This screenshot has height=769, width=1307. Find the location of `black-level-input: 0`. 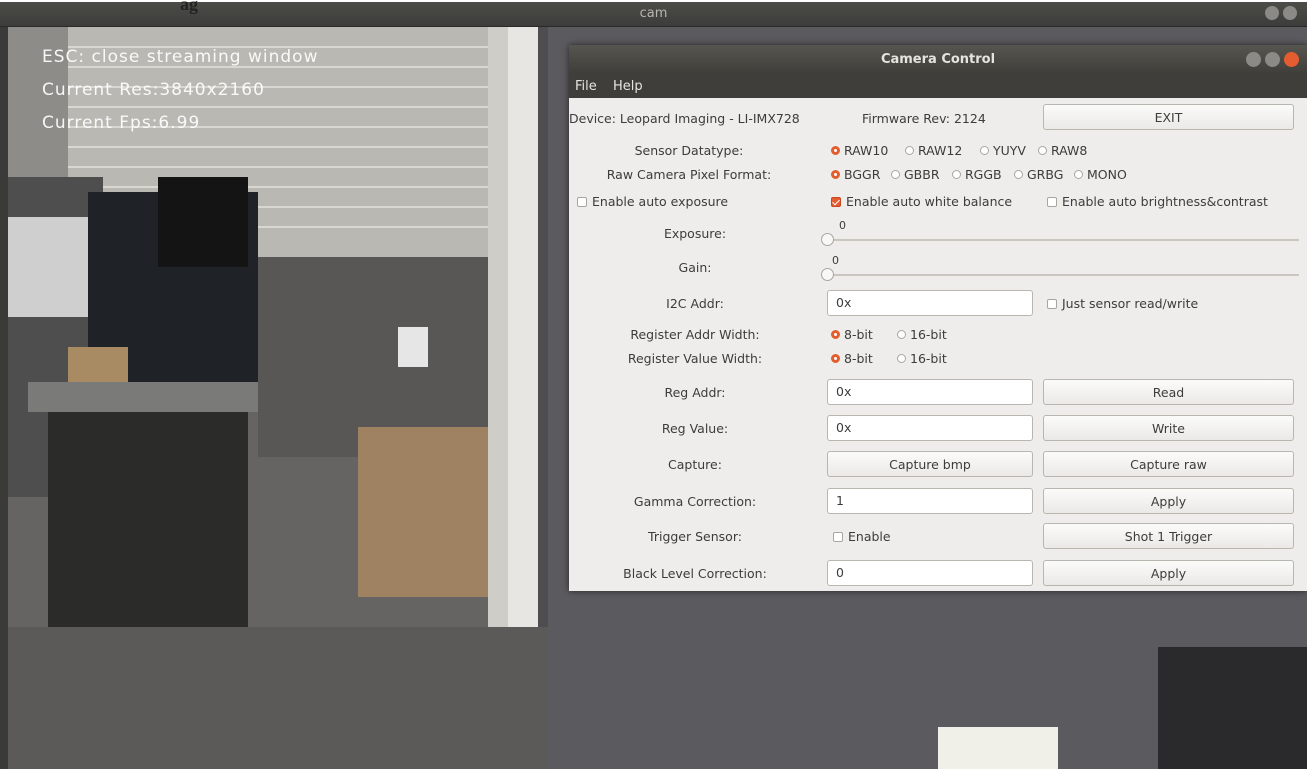

black-level-input: 0 is located at coordinates (930, 573).